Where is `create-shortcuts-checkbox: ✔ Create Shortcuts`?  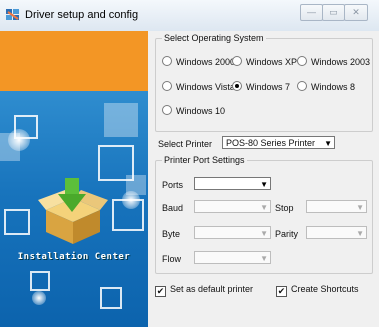
create-shortcuts-checkbox: ✔ Create Shortcuts is located at coordinates (317, 290).